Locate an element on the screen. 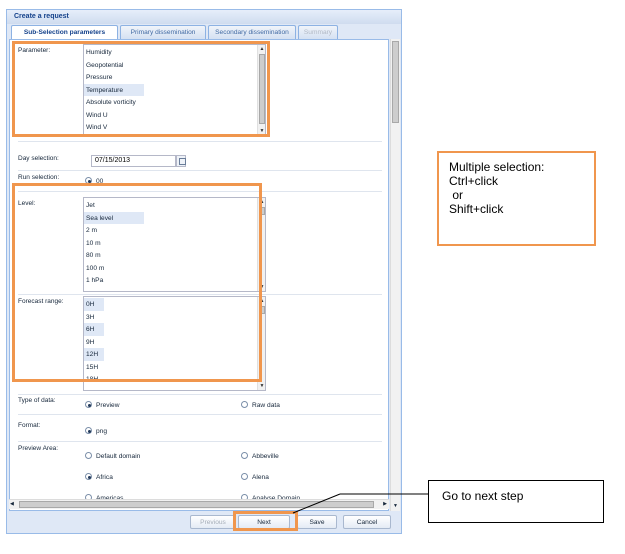 The height and width of the screenshot is (554, 625). connector-line is located at coordinates (316, 503).